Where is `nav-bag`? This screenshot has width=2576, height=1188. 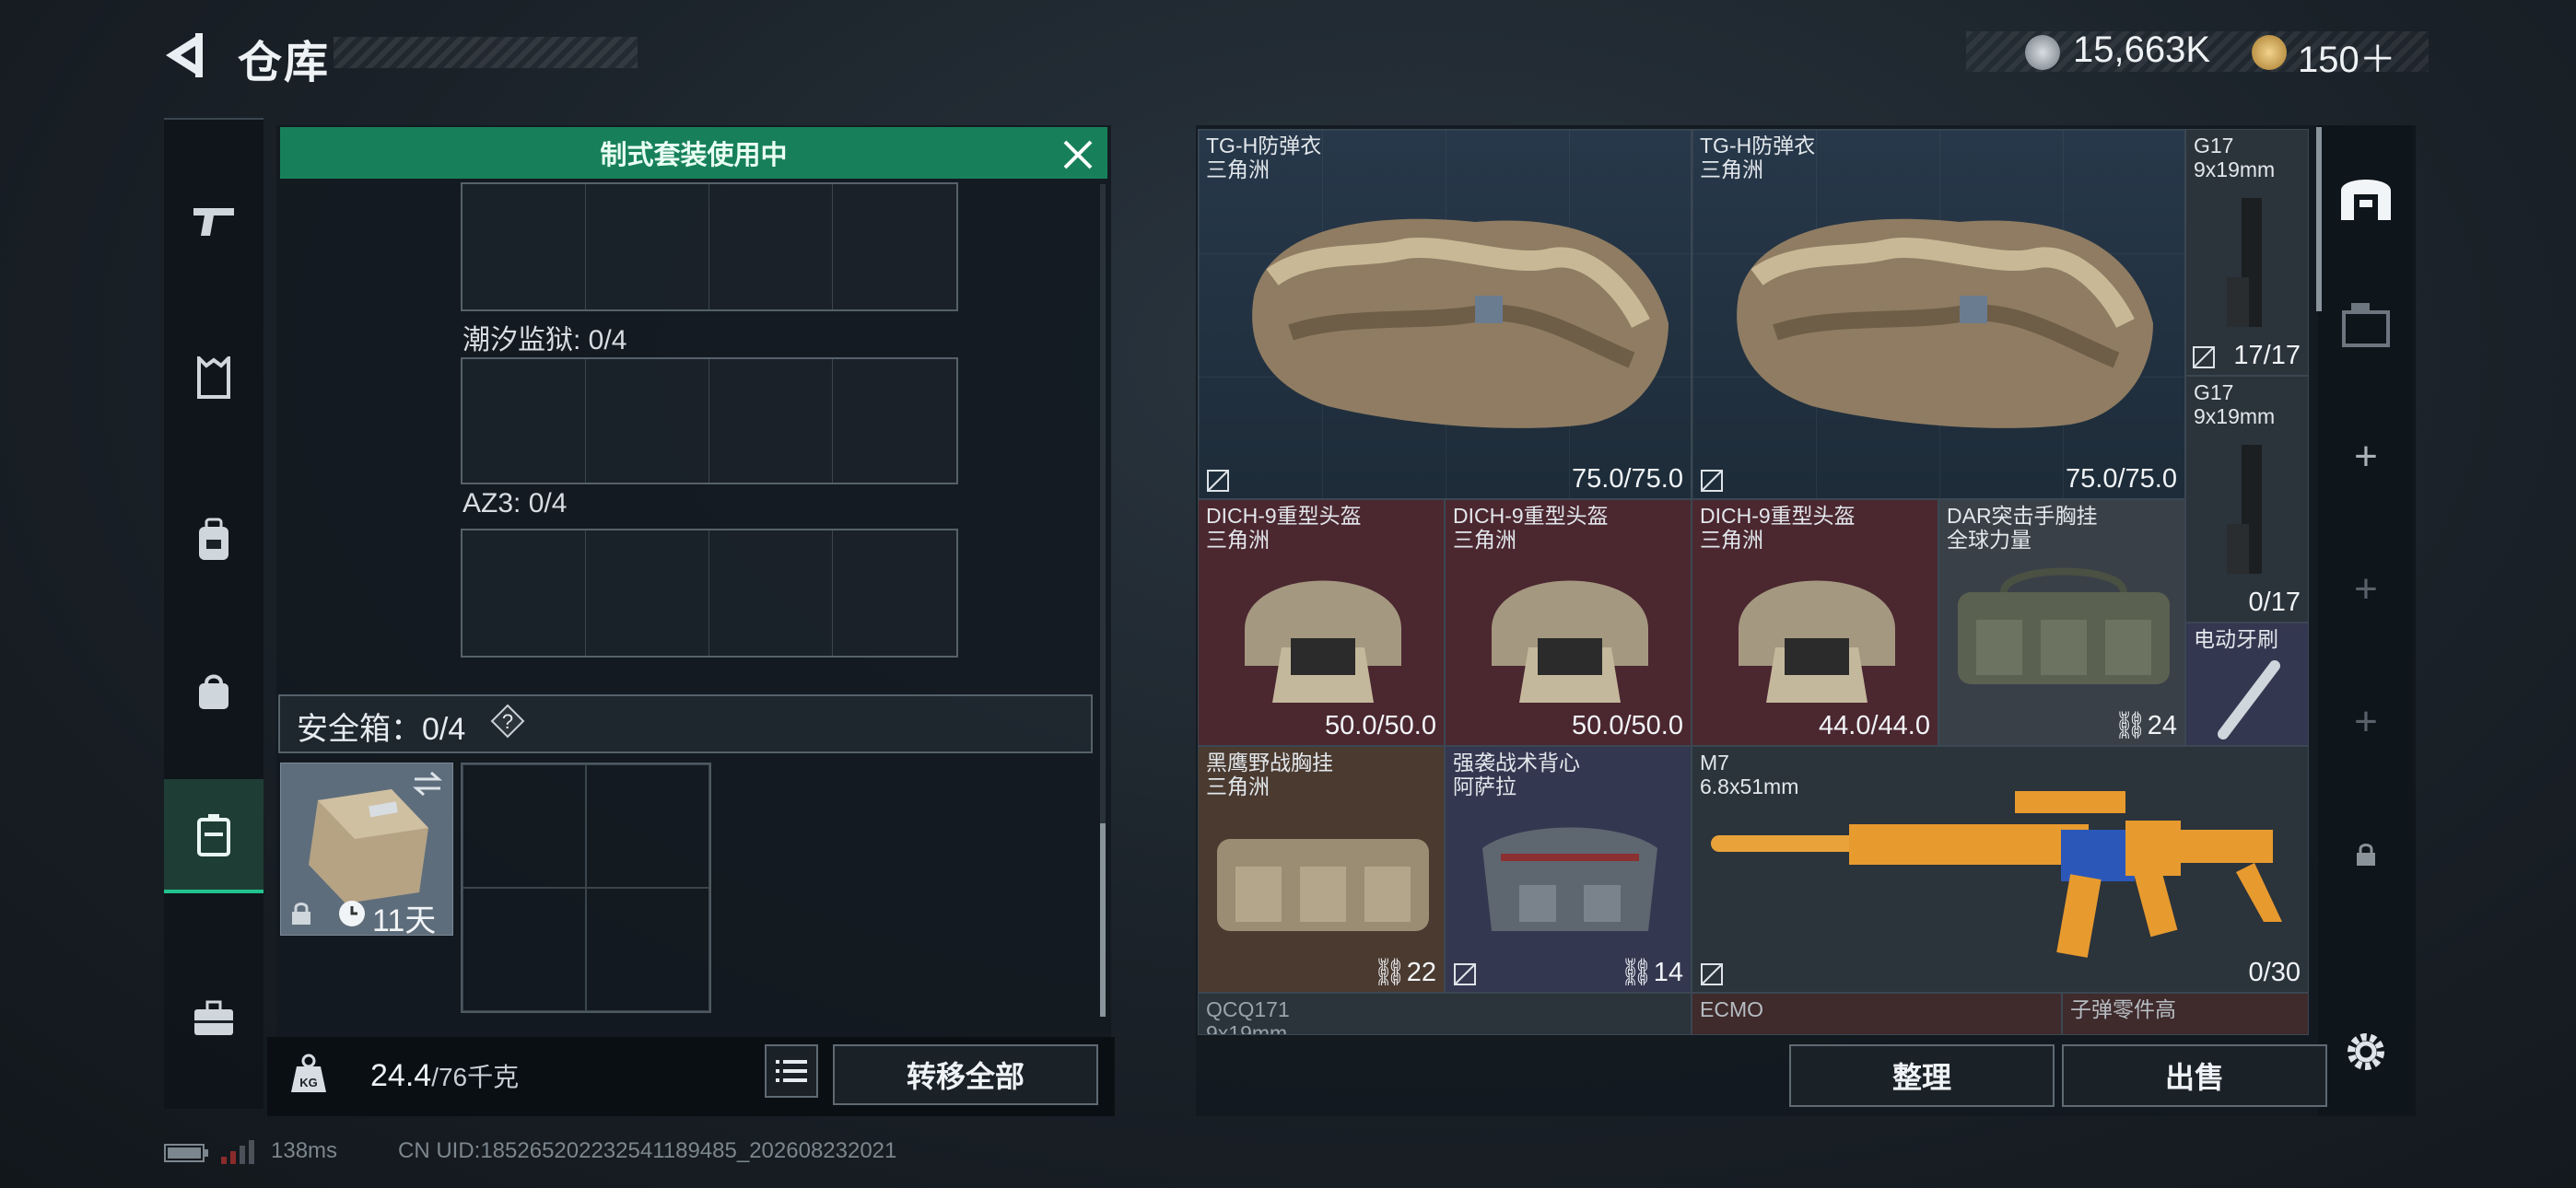
nav-bag is located at coordinates (213, 690).